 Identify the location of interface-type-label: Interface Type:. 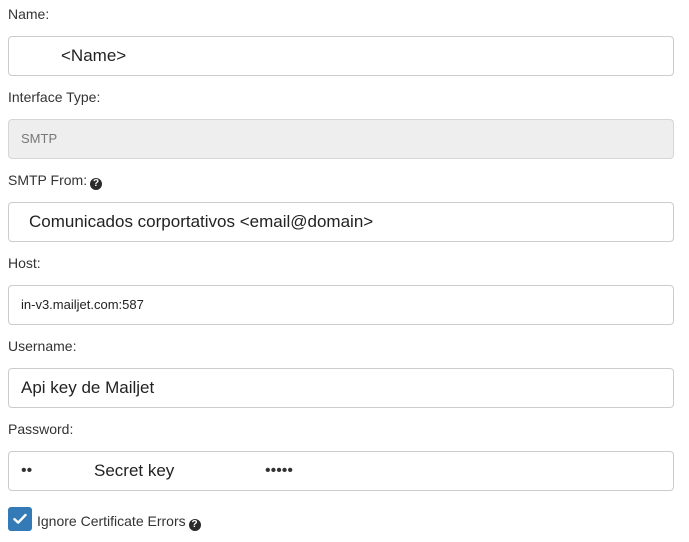
(54, 97).